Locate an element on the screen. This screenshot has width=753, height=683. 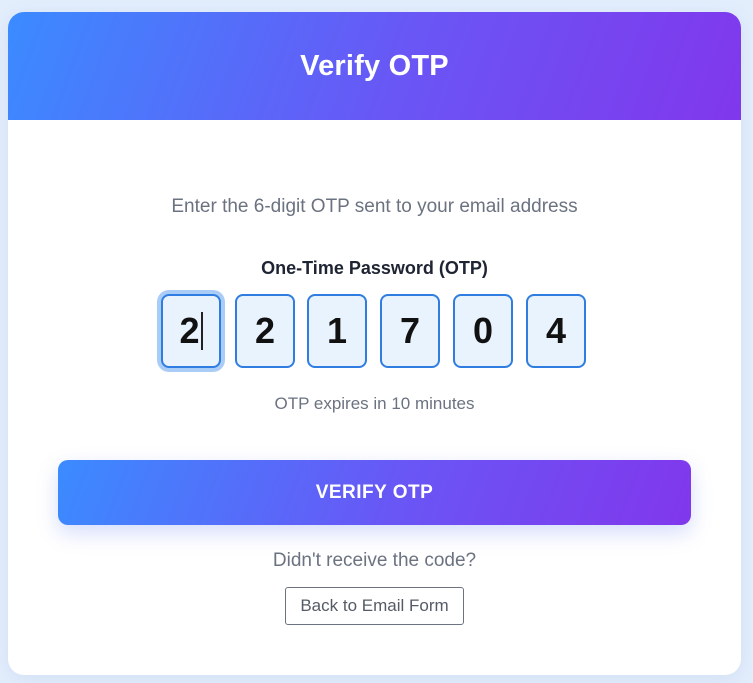
otp-digit-3: 1 is located at coordinates (337, 331).